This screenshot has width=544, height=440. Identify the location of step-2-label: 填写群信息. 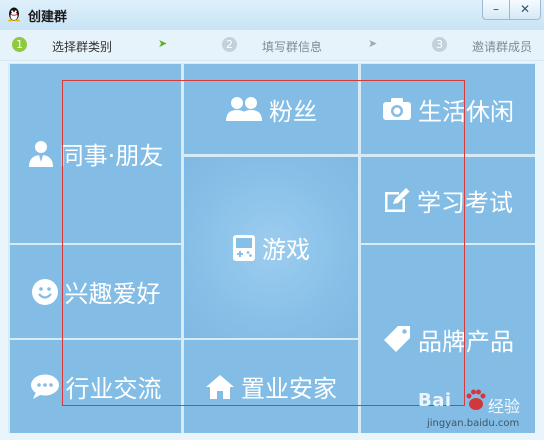
(292, 47).